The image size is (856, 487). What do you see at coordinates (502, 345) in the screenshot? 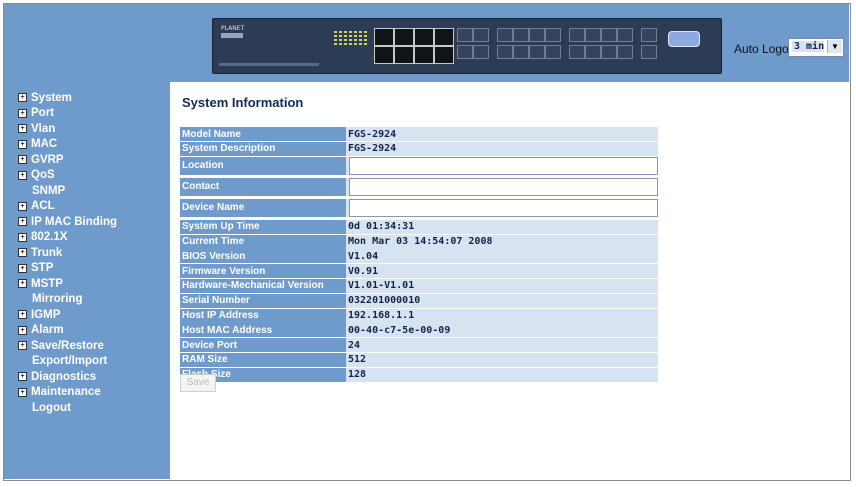
I see `table-value: 24` at bounding box center [502, 345].